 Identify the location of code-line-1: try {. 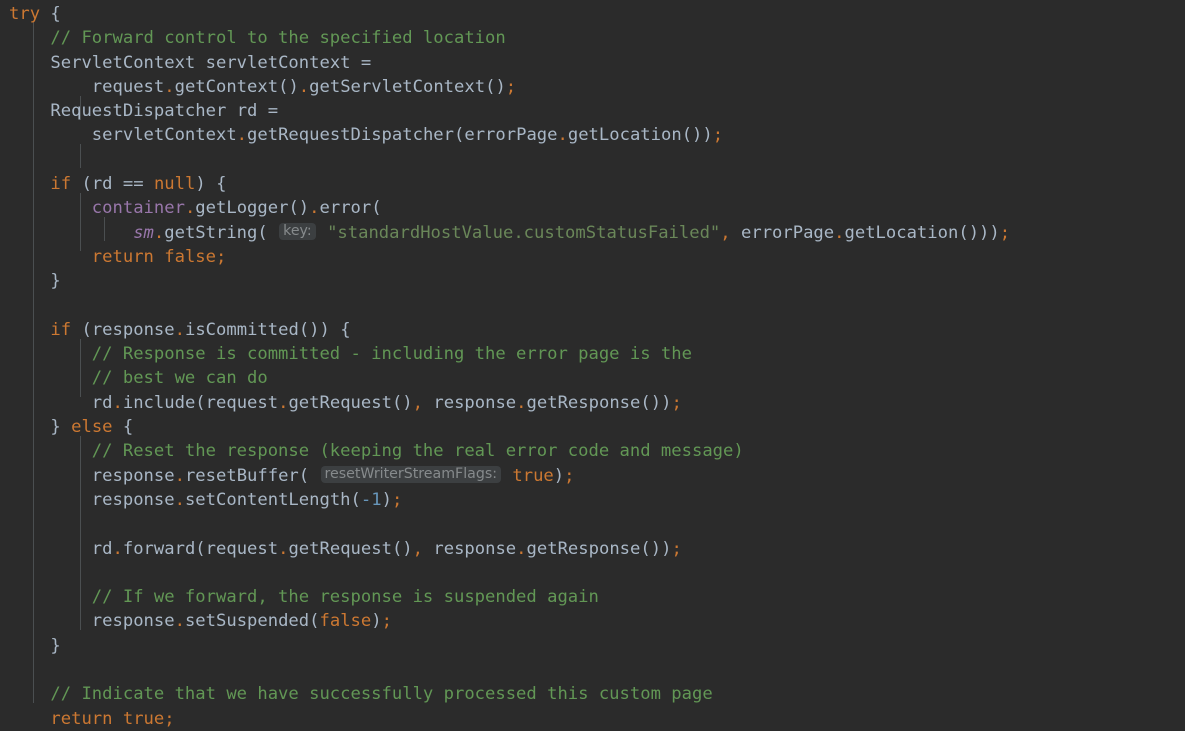
(597, 14).